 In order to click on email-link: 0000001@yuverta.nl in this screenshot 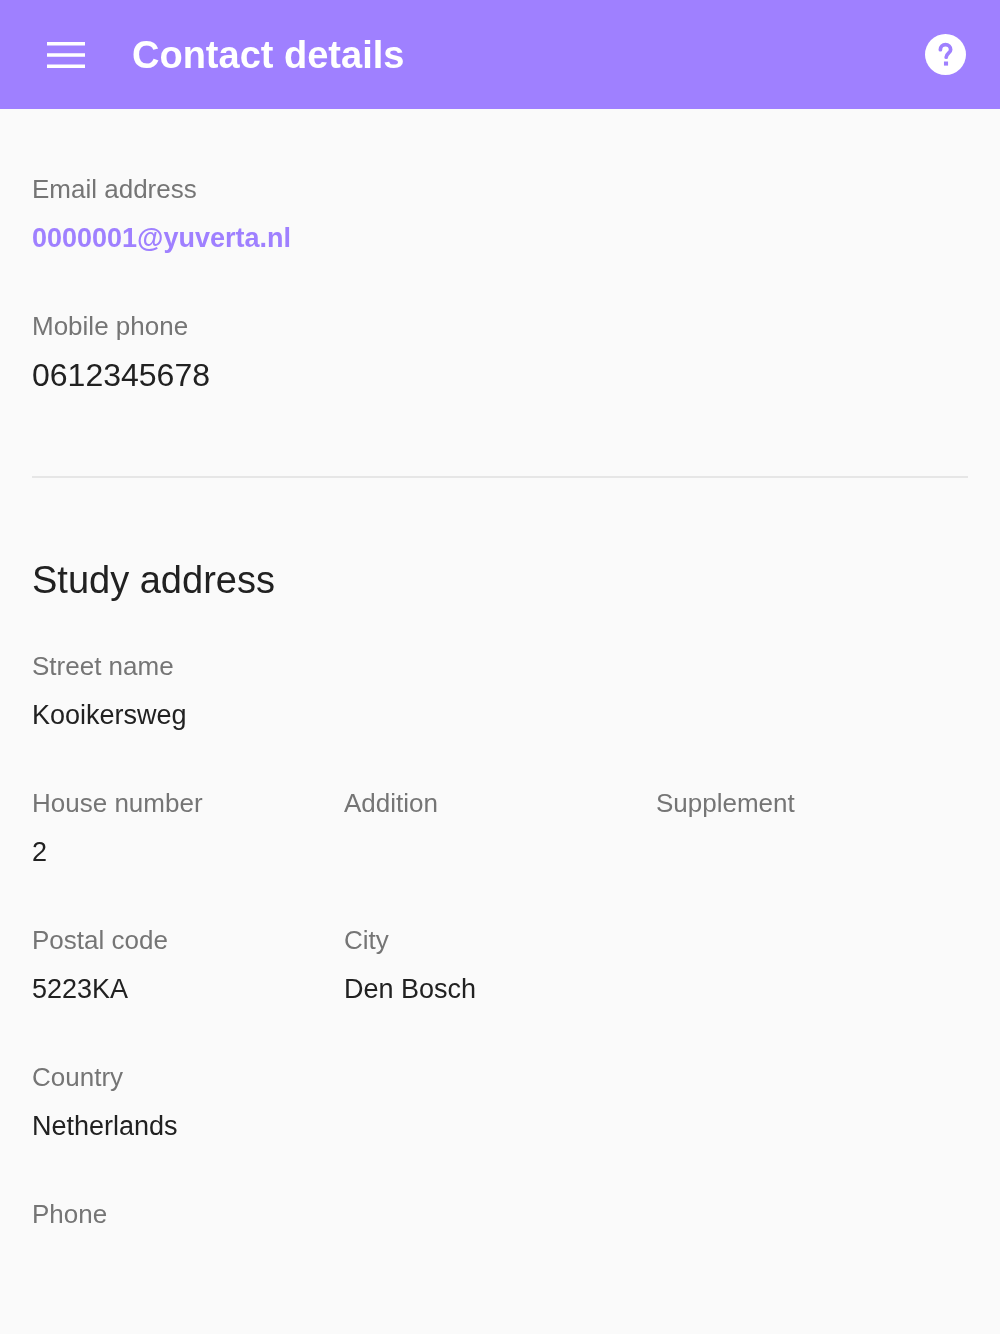, I will do `click(161, 238)`.